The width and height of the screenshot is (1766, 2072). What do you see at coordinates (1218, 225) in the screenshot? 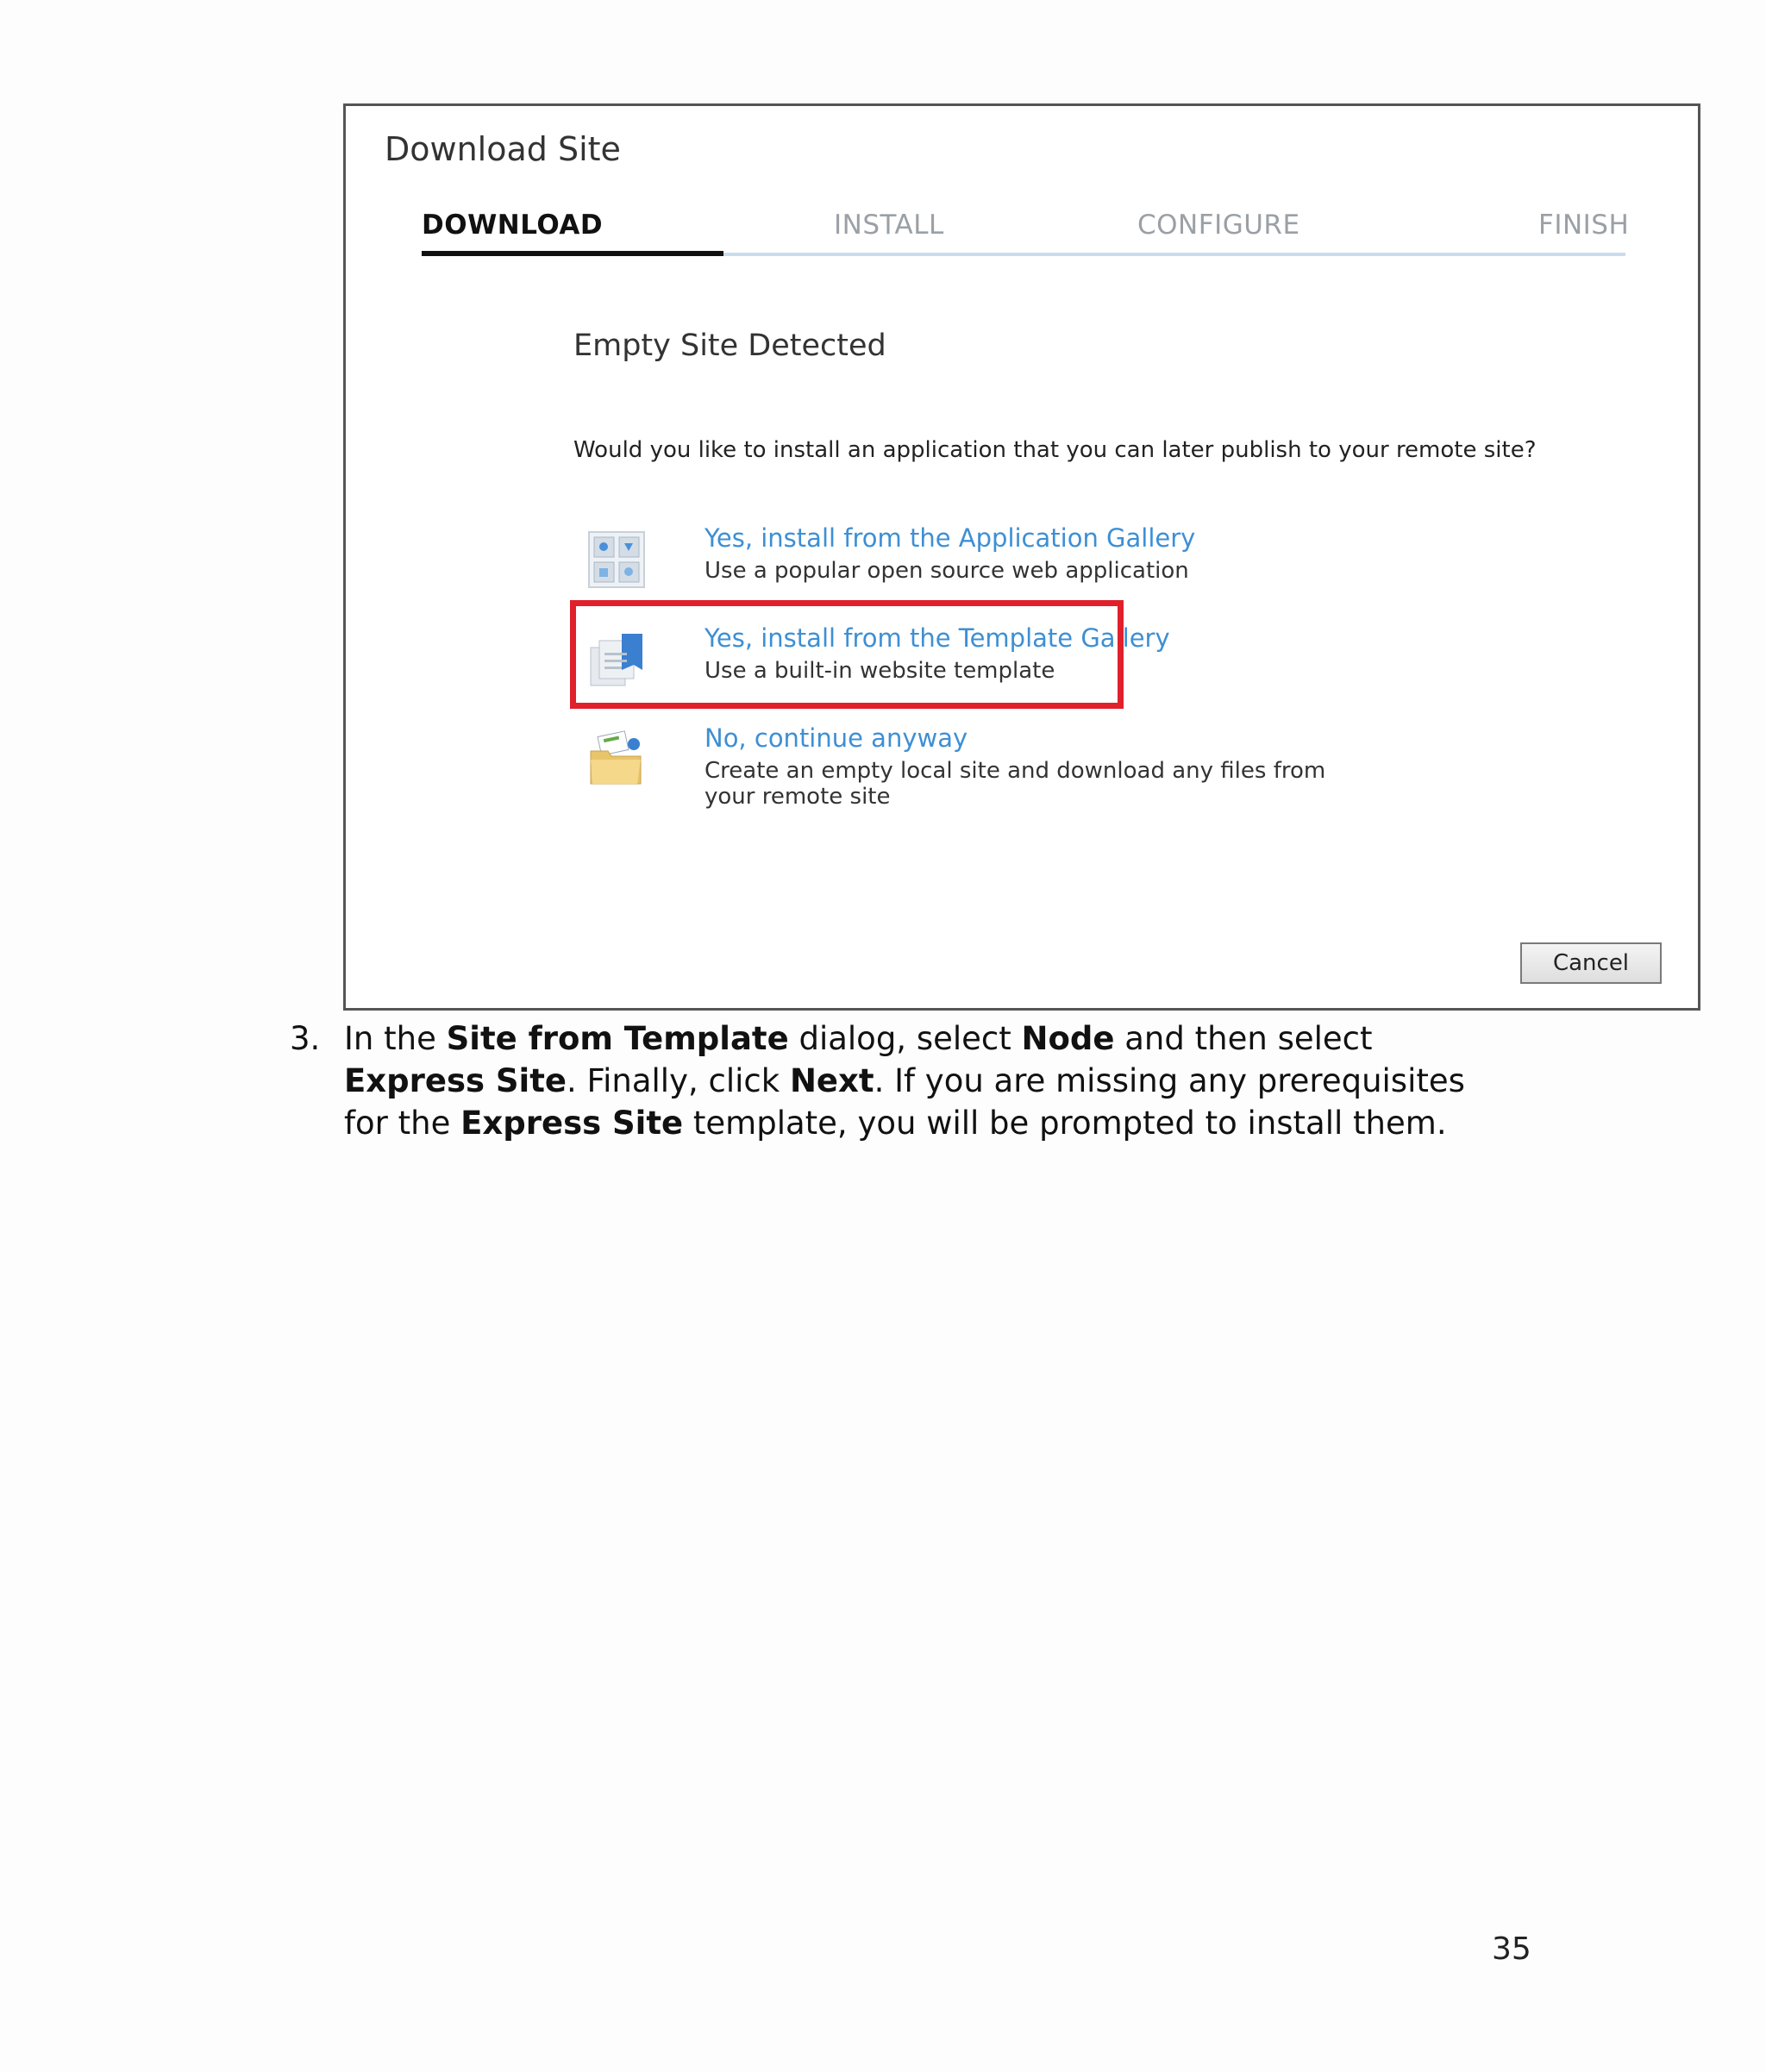
I see `step-configure: CONFIGURE` at bounding box center [1218, 225].